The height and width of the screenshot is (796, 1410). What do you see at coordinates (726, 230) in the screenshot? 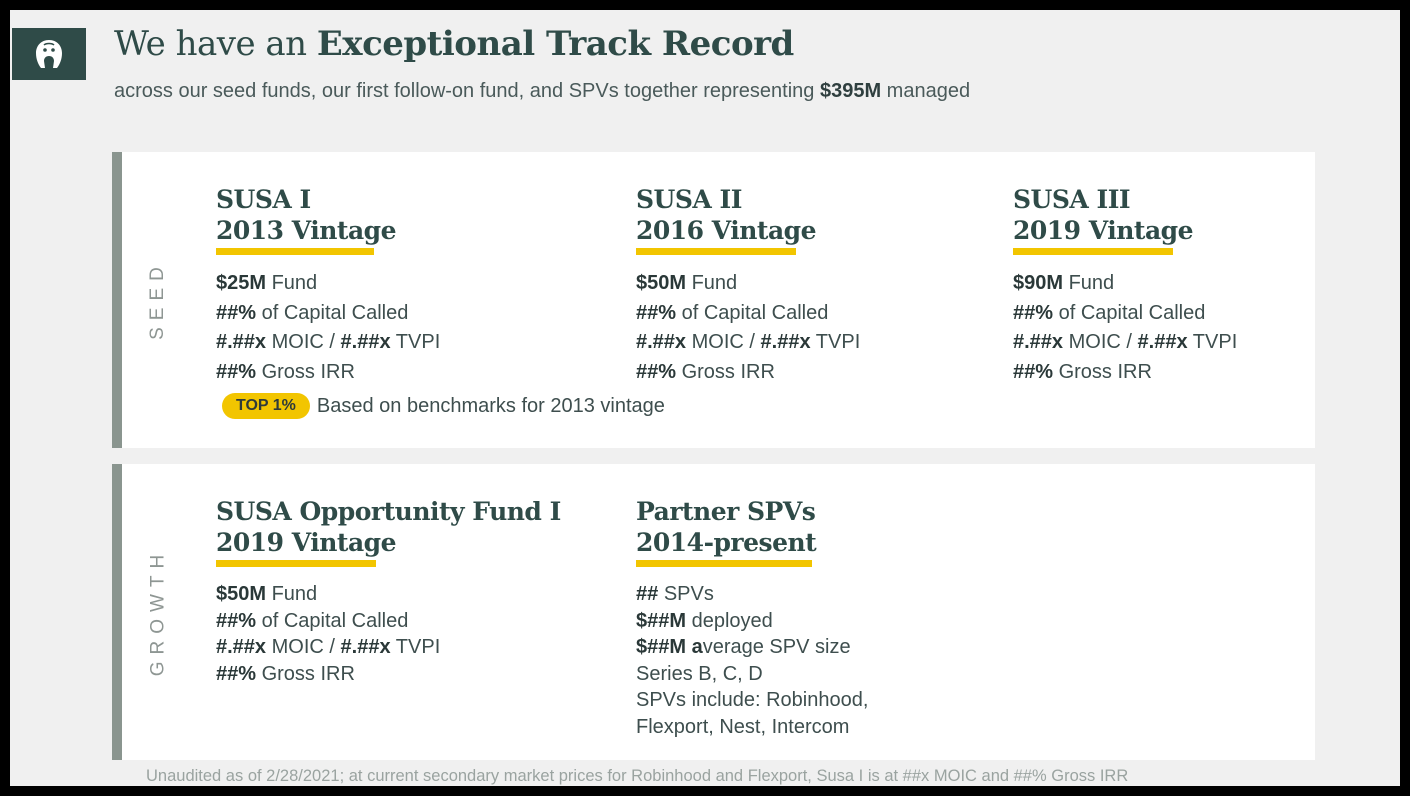
I see `fund-vintage: 2016 Vintage` at bounding box center [726, 230].